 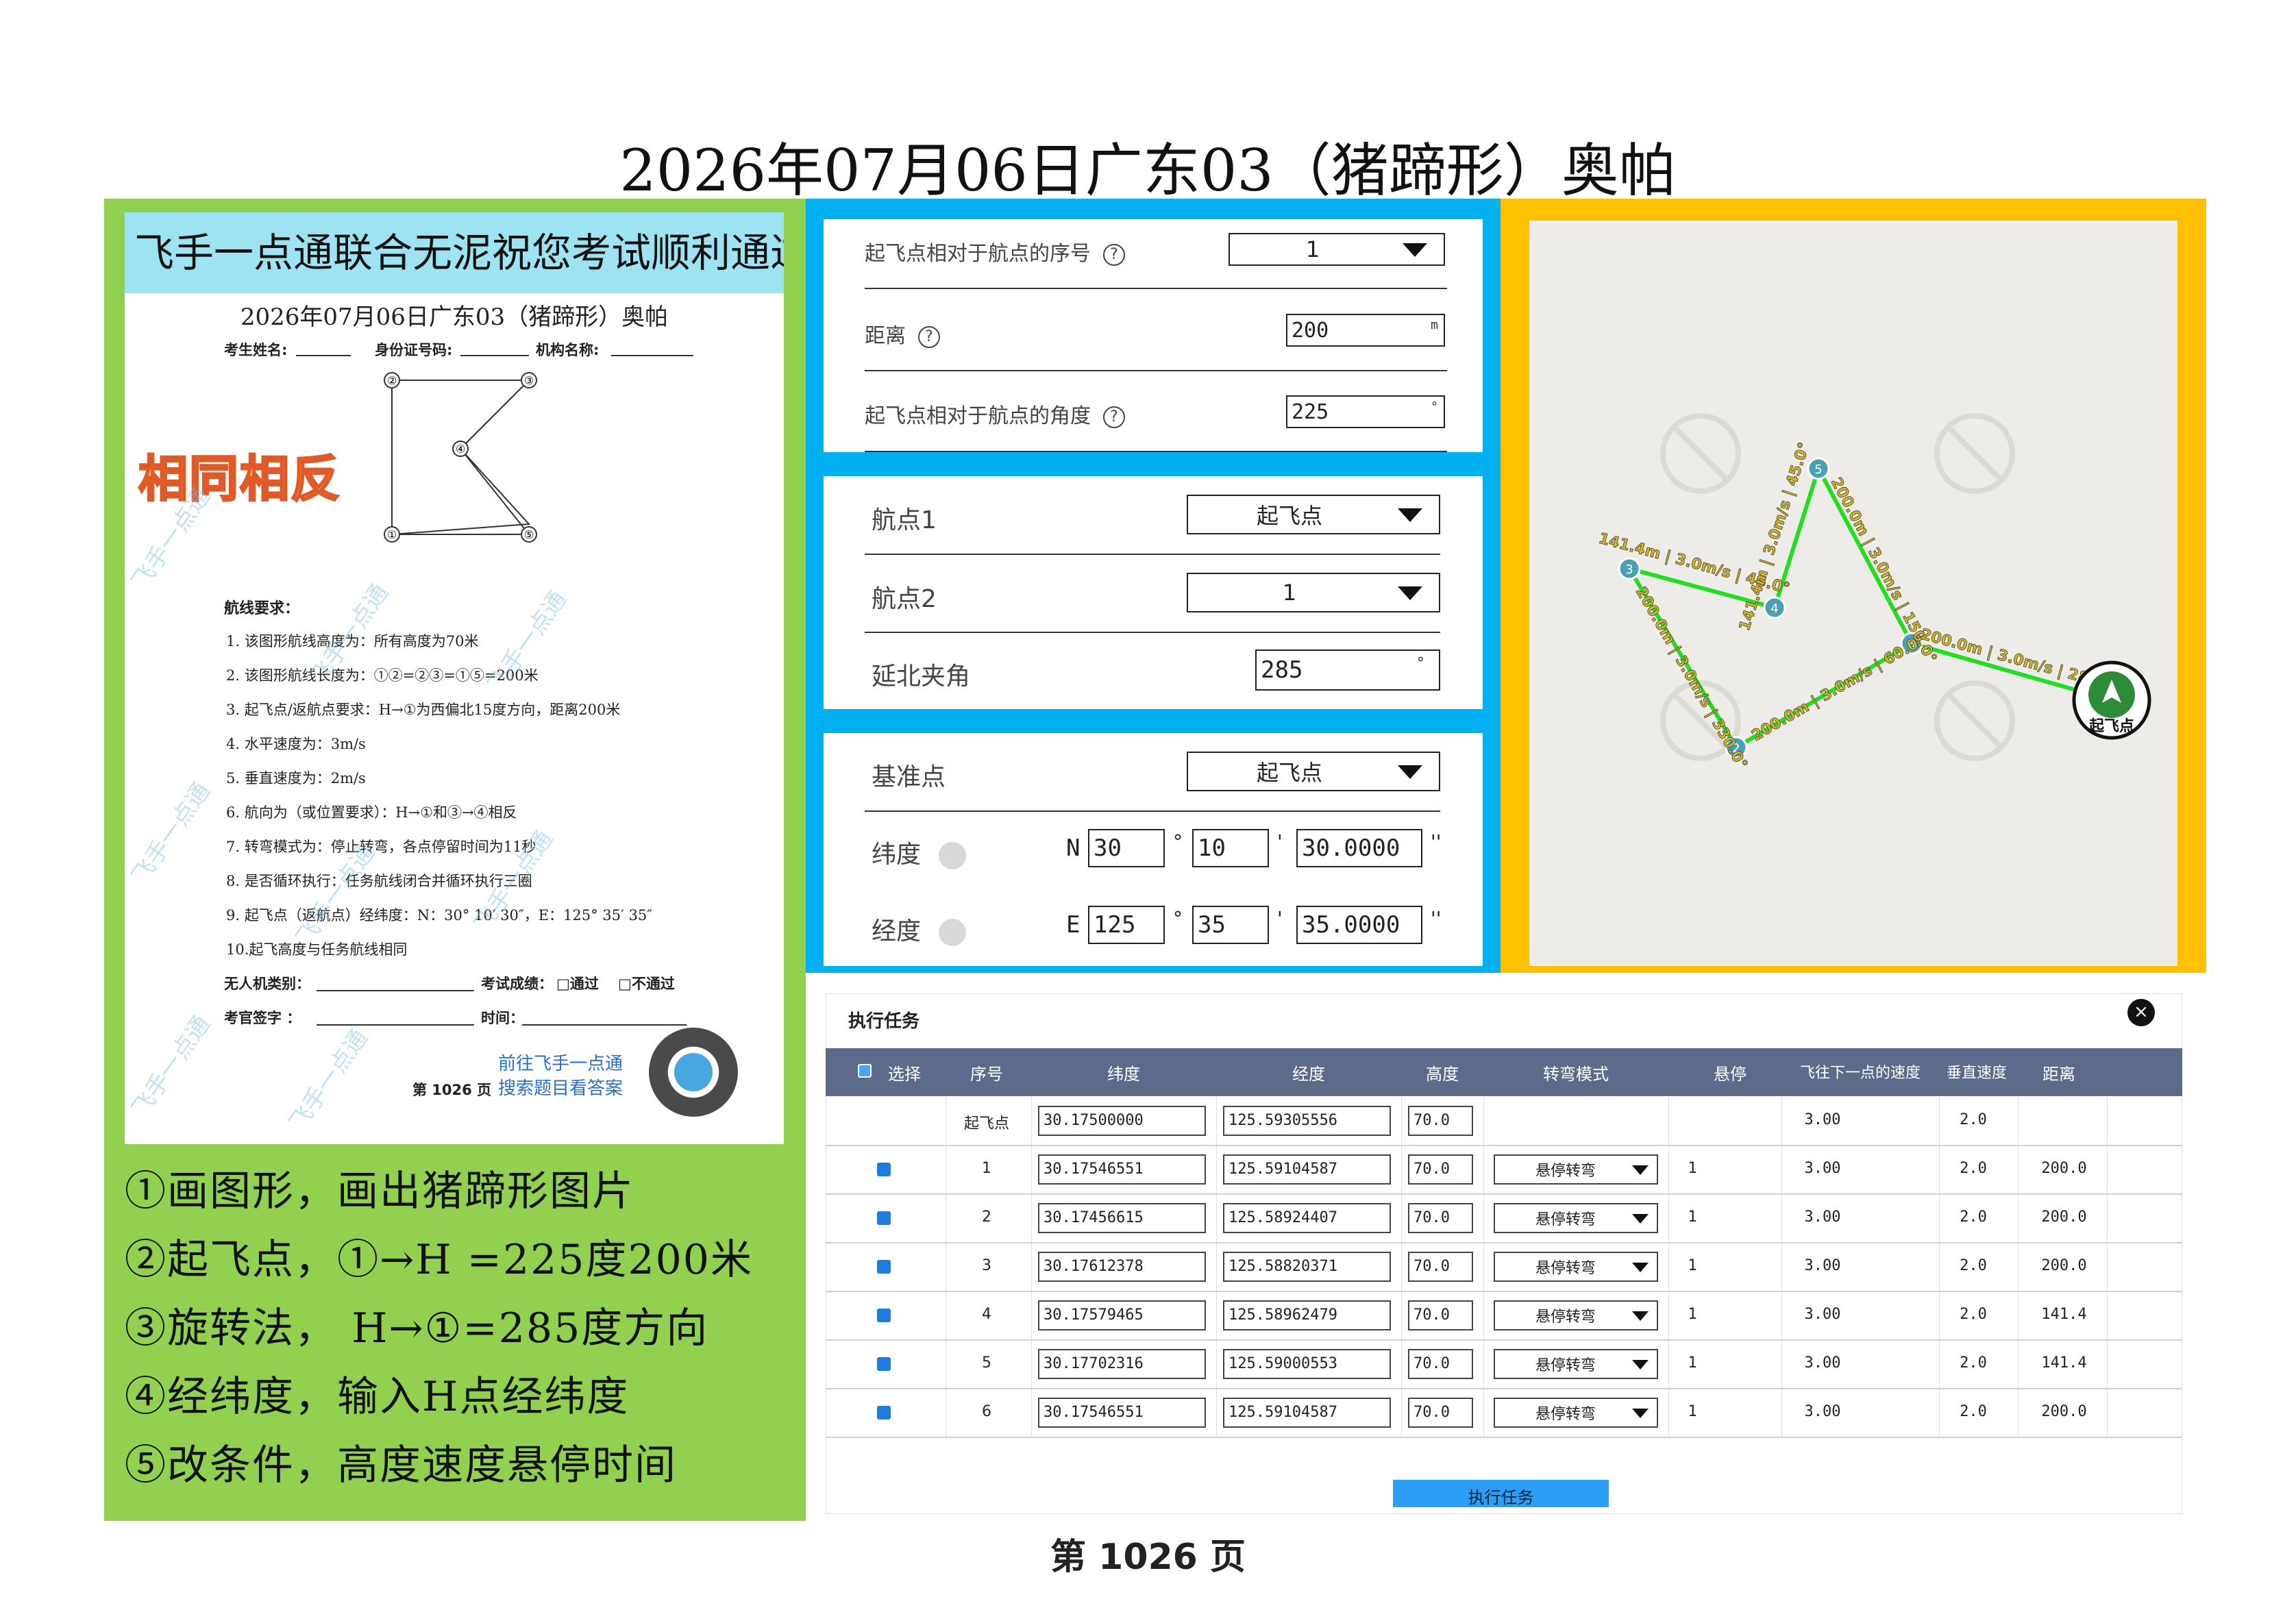 What do you see at coordinates (919, 929) in the screenshot?
I see `lon-label-row: 经度` at bounding box center [919, 929].